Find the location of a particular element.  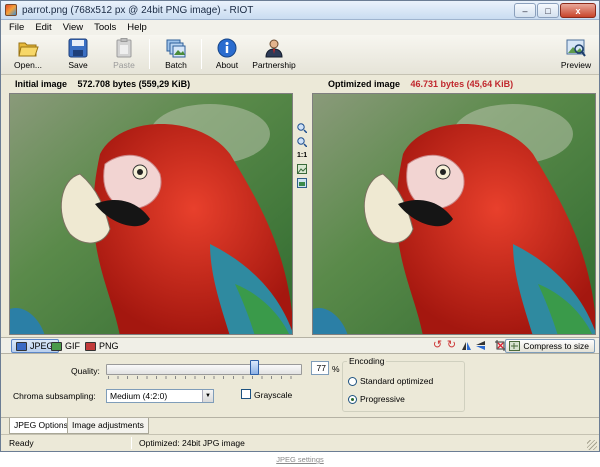

tab-image-adjustments: Image adjustments is located at coordinates (108, 426).